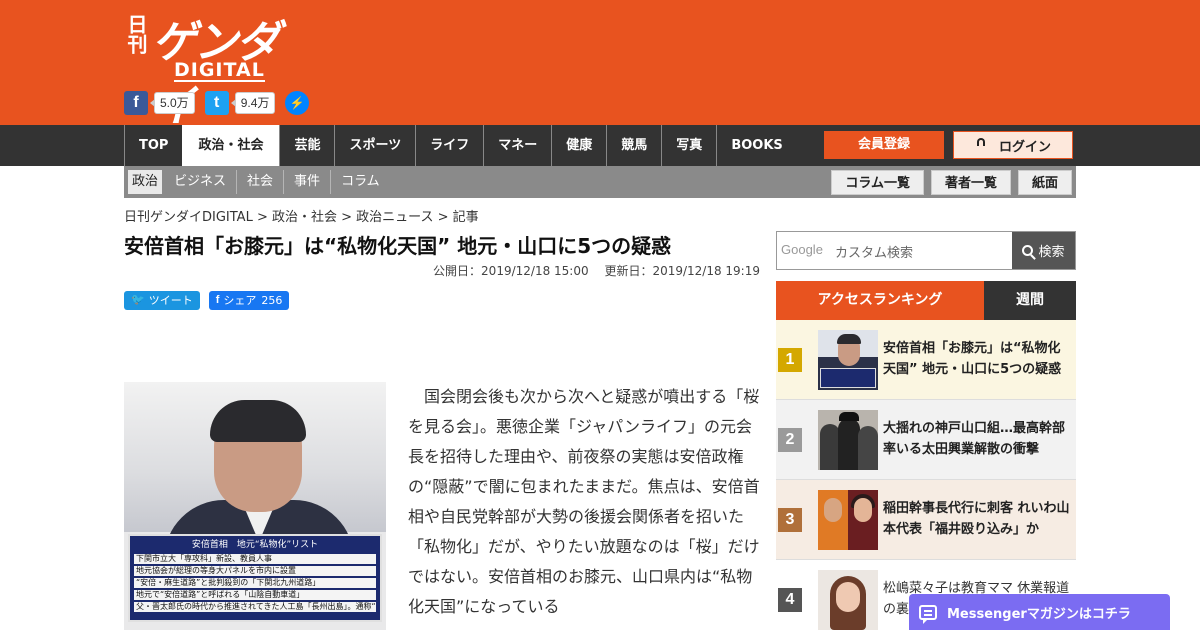 This screenshot has height=630, width=1200. I want to click on nav-item: マネー, so click(517, 145).